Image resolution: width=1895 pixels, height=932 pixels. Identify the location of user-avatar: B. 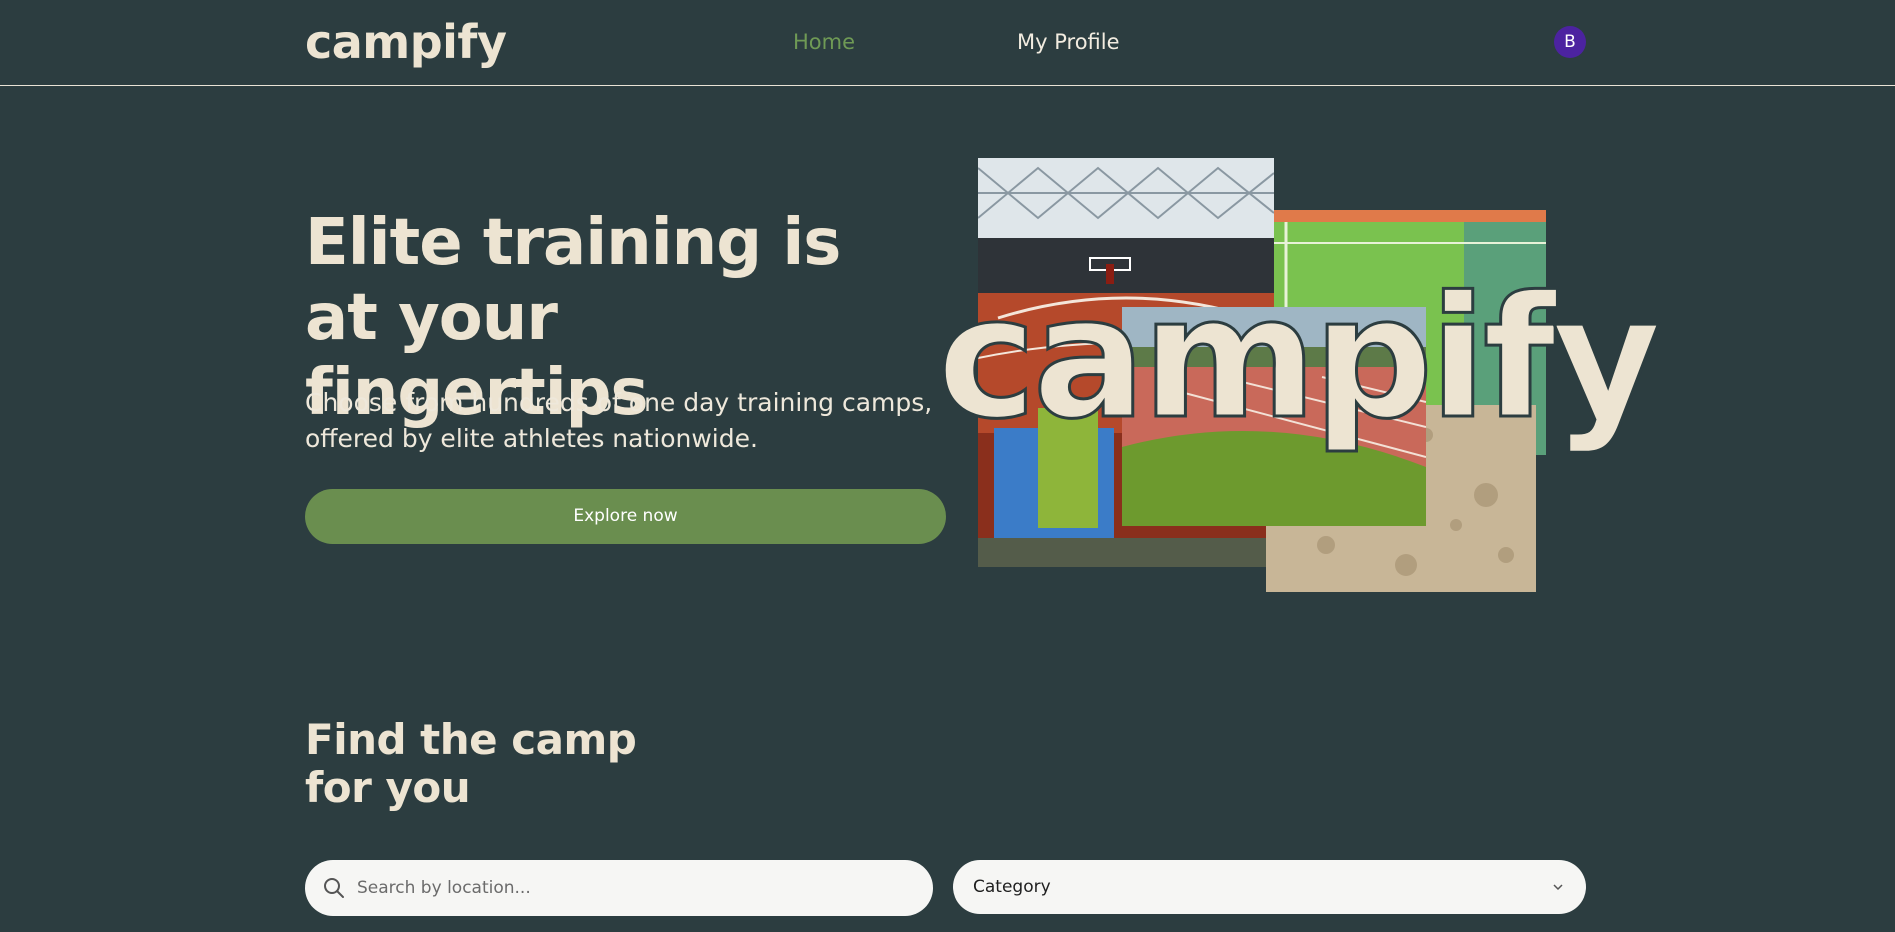
(1570, 42).